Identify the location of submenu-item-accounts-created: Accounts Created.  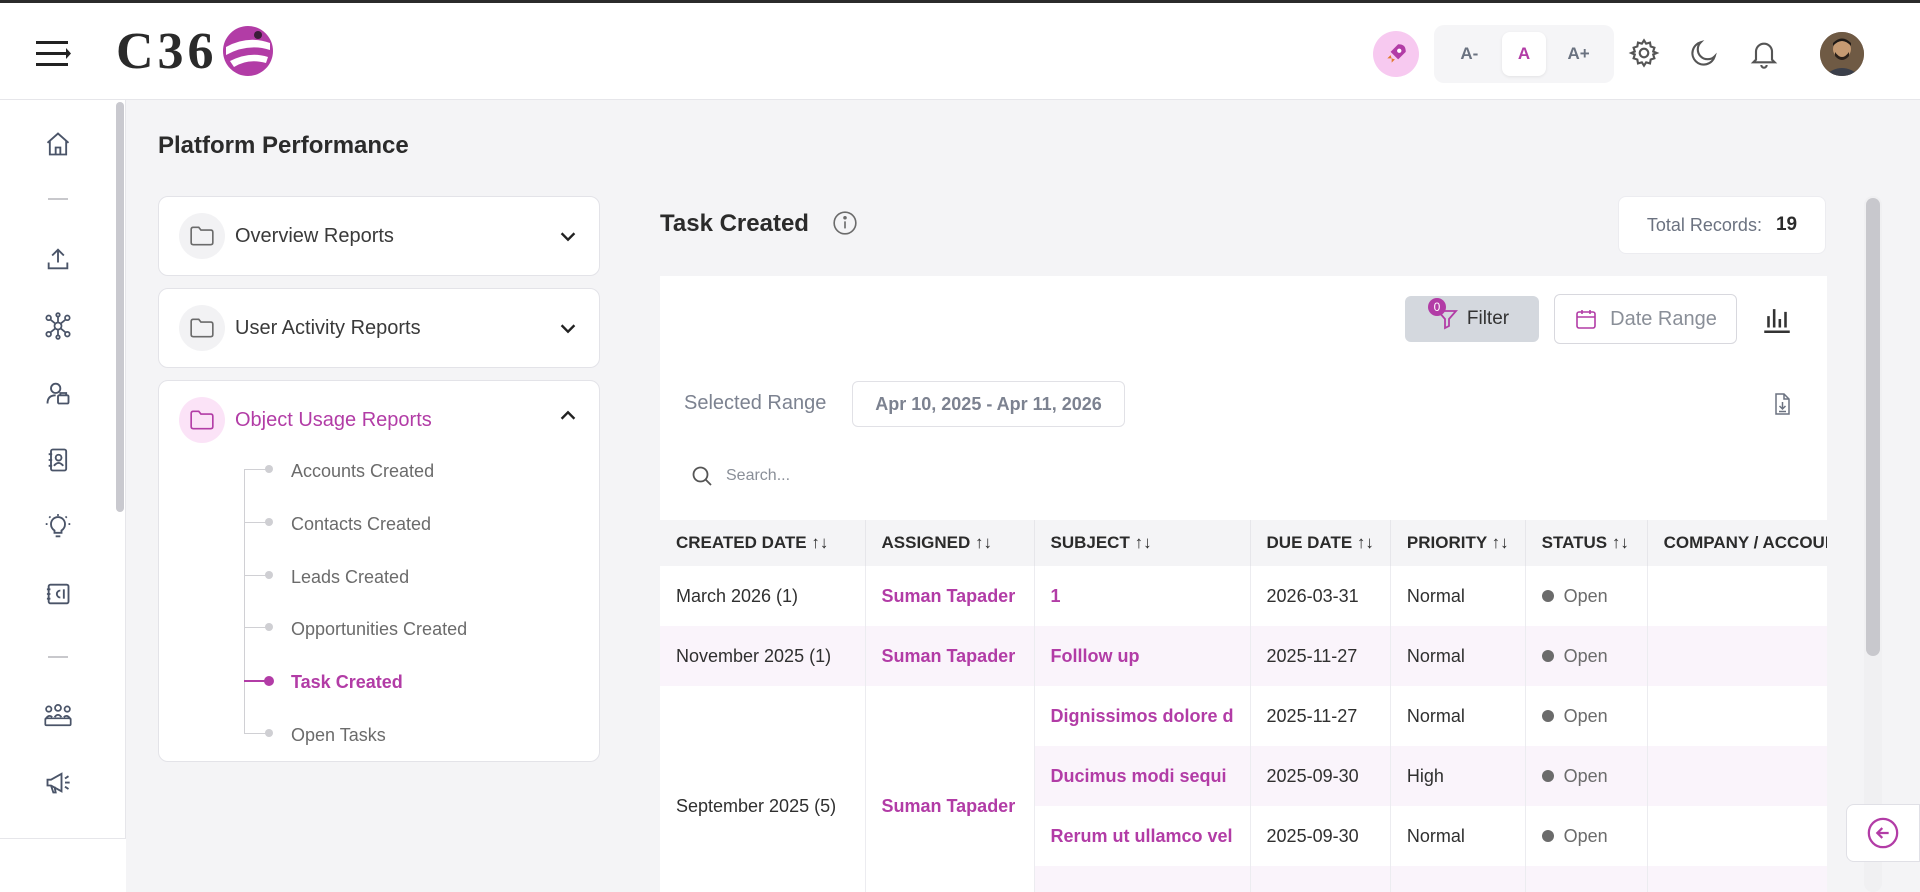
(362, 471).